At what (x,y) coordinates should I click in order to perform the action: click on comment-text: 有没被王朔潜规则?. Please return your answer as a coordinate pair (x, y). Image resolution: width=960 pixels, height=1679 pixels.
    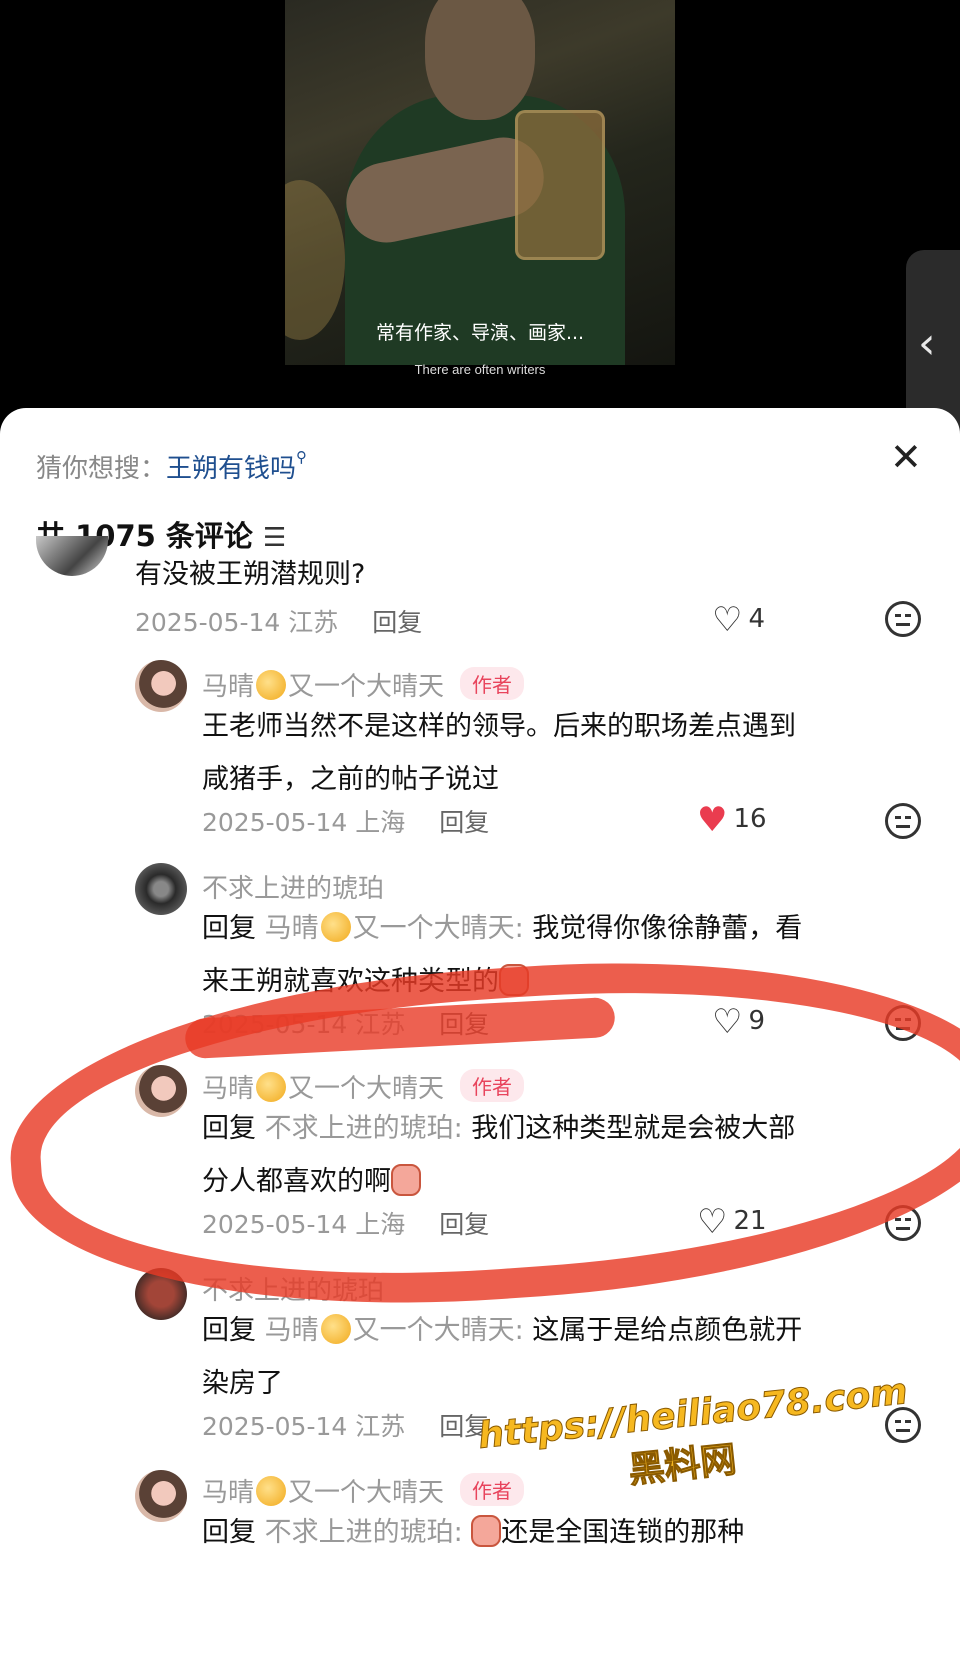
    Looking at the image, I should click on (250, 574).